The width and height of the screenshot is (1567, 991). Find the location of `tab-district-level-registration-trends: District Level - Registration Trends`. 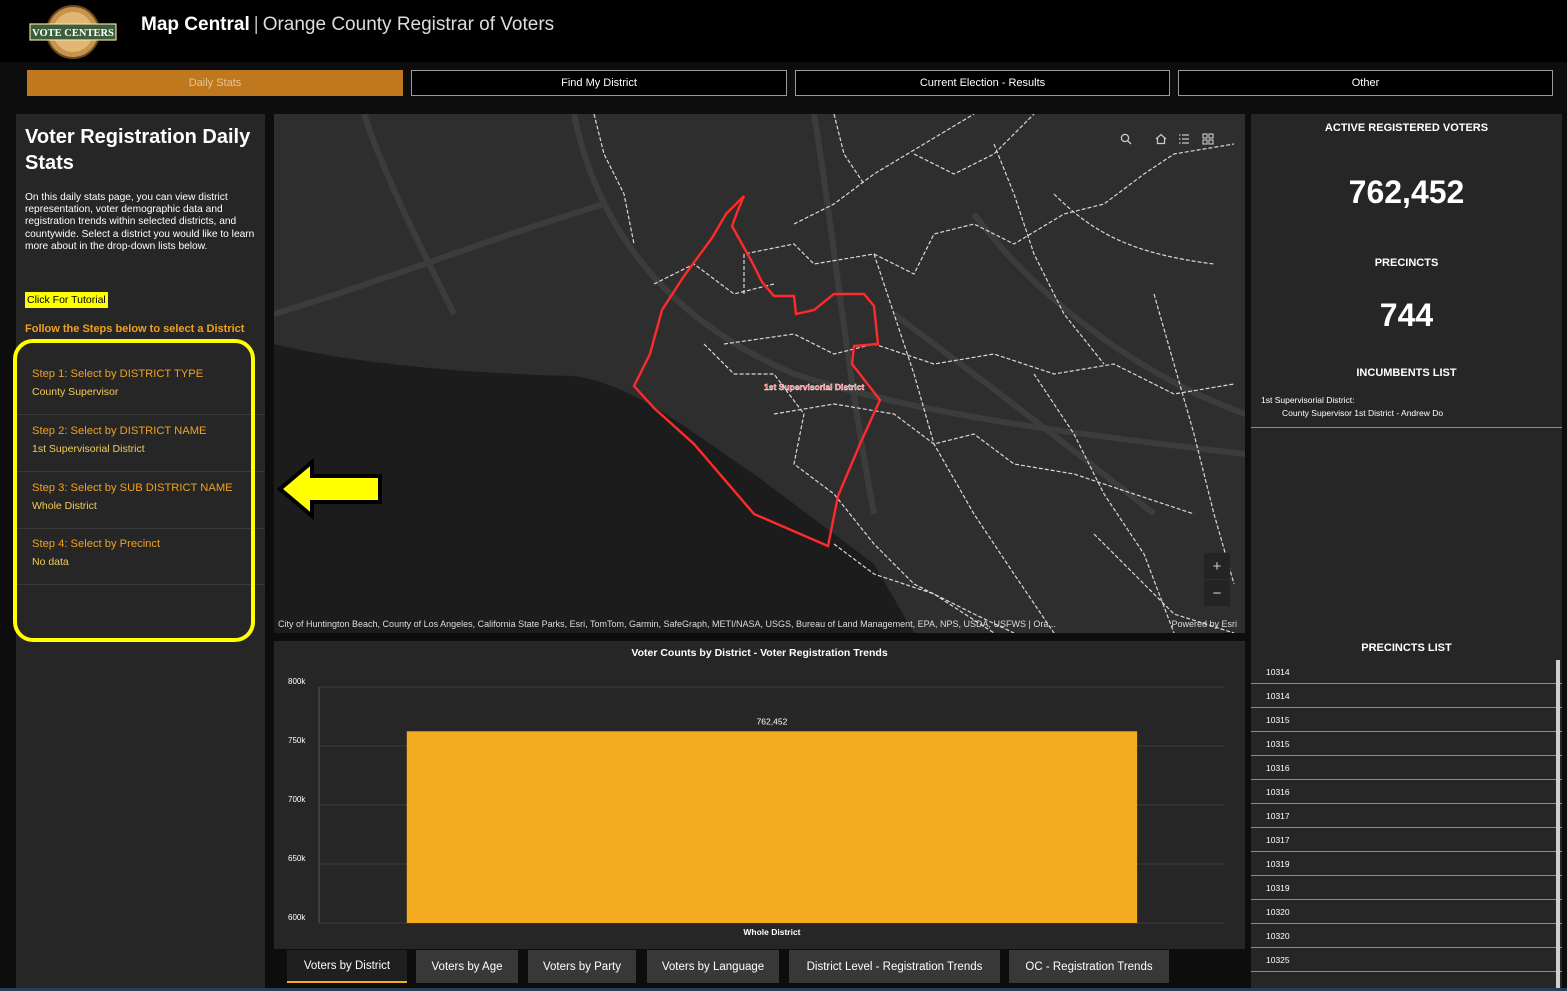

tab-district-level-registration-trends: District Level - Registration Trends is located at coordinates (894, 966).